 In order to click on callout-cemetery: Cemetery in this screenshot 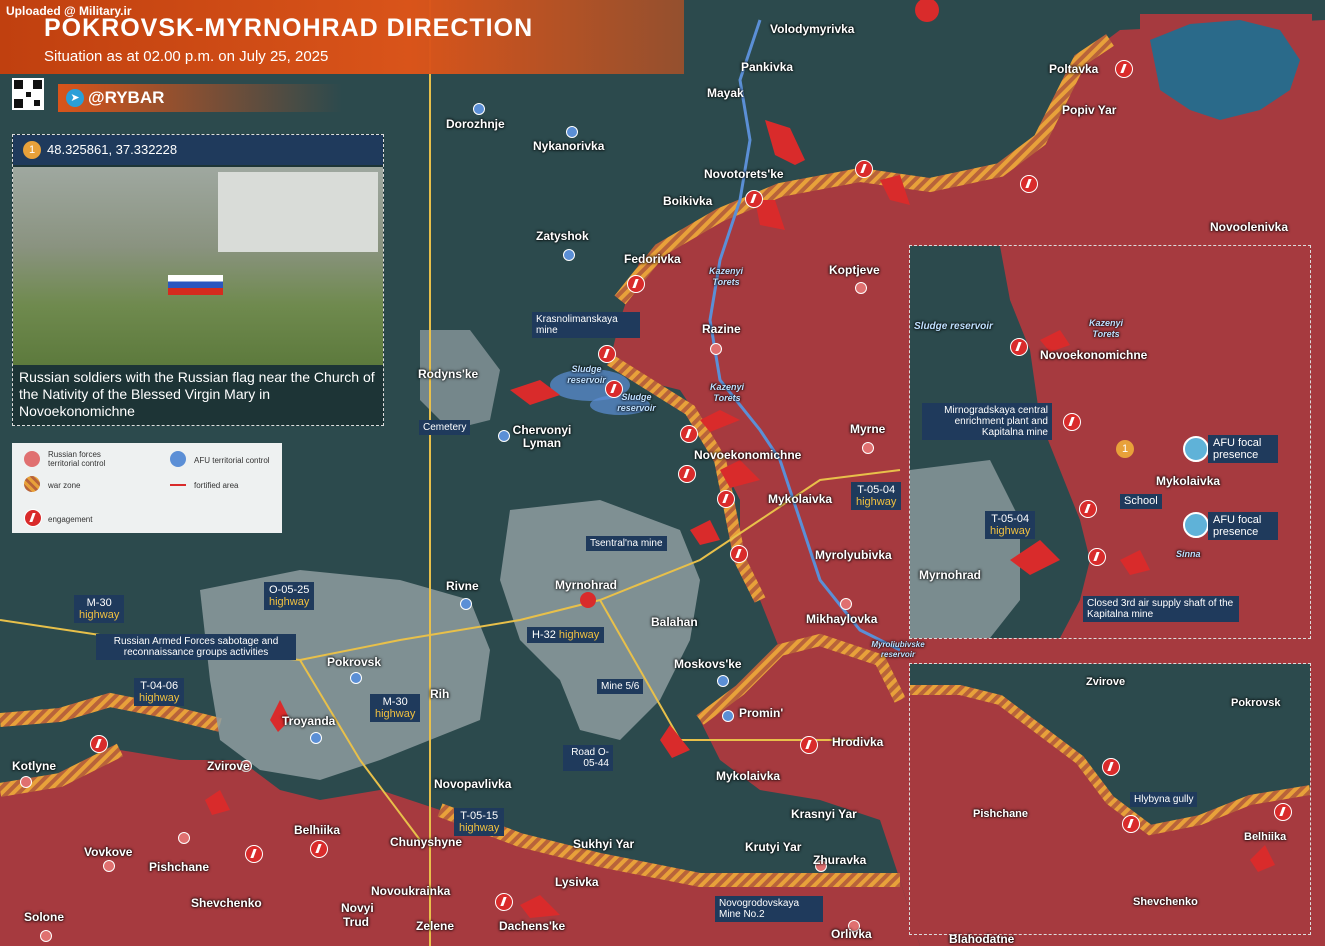, I will do `click(445, 427)`.